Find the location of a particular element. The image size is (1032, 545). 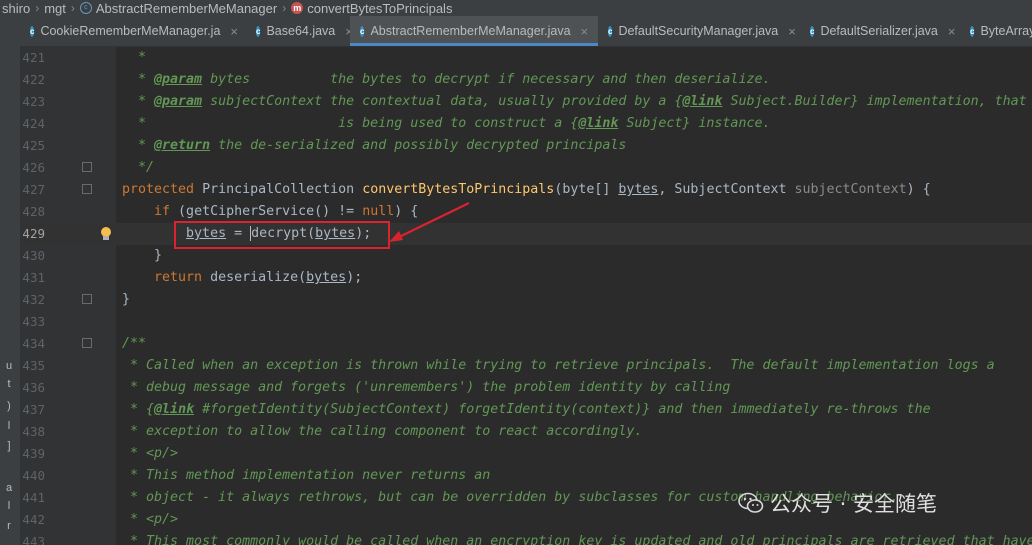

line-number: 427 is located at coordinates (33, 189).